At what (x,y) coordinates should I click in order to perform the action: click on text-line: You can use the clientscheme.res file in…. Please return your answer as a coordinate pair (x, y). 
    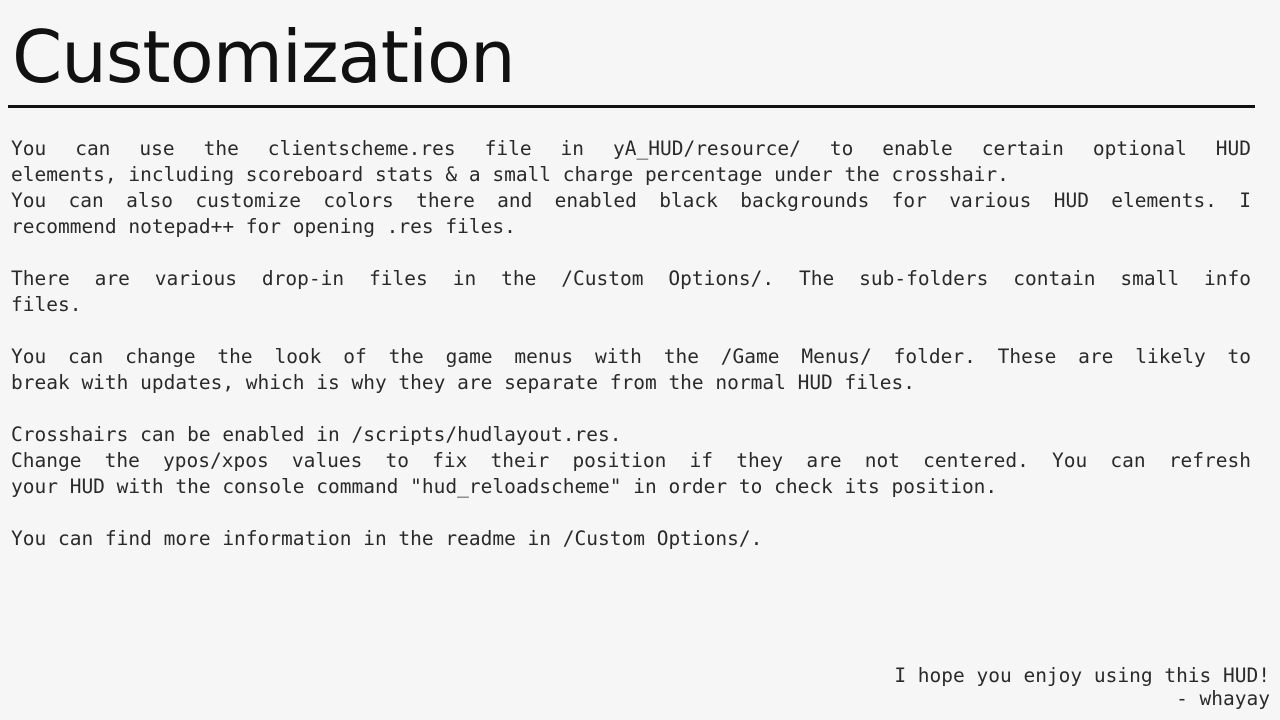
    Looking at the image, I should click on (631, 148).